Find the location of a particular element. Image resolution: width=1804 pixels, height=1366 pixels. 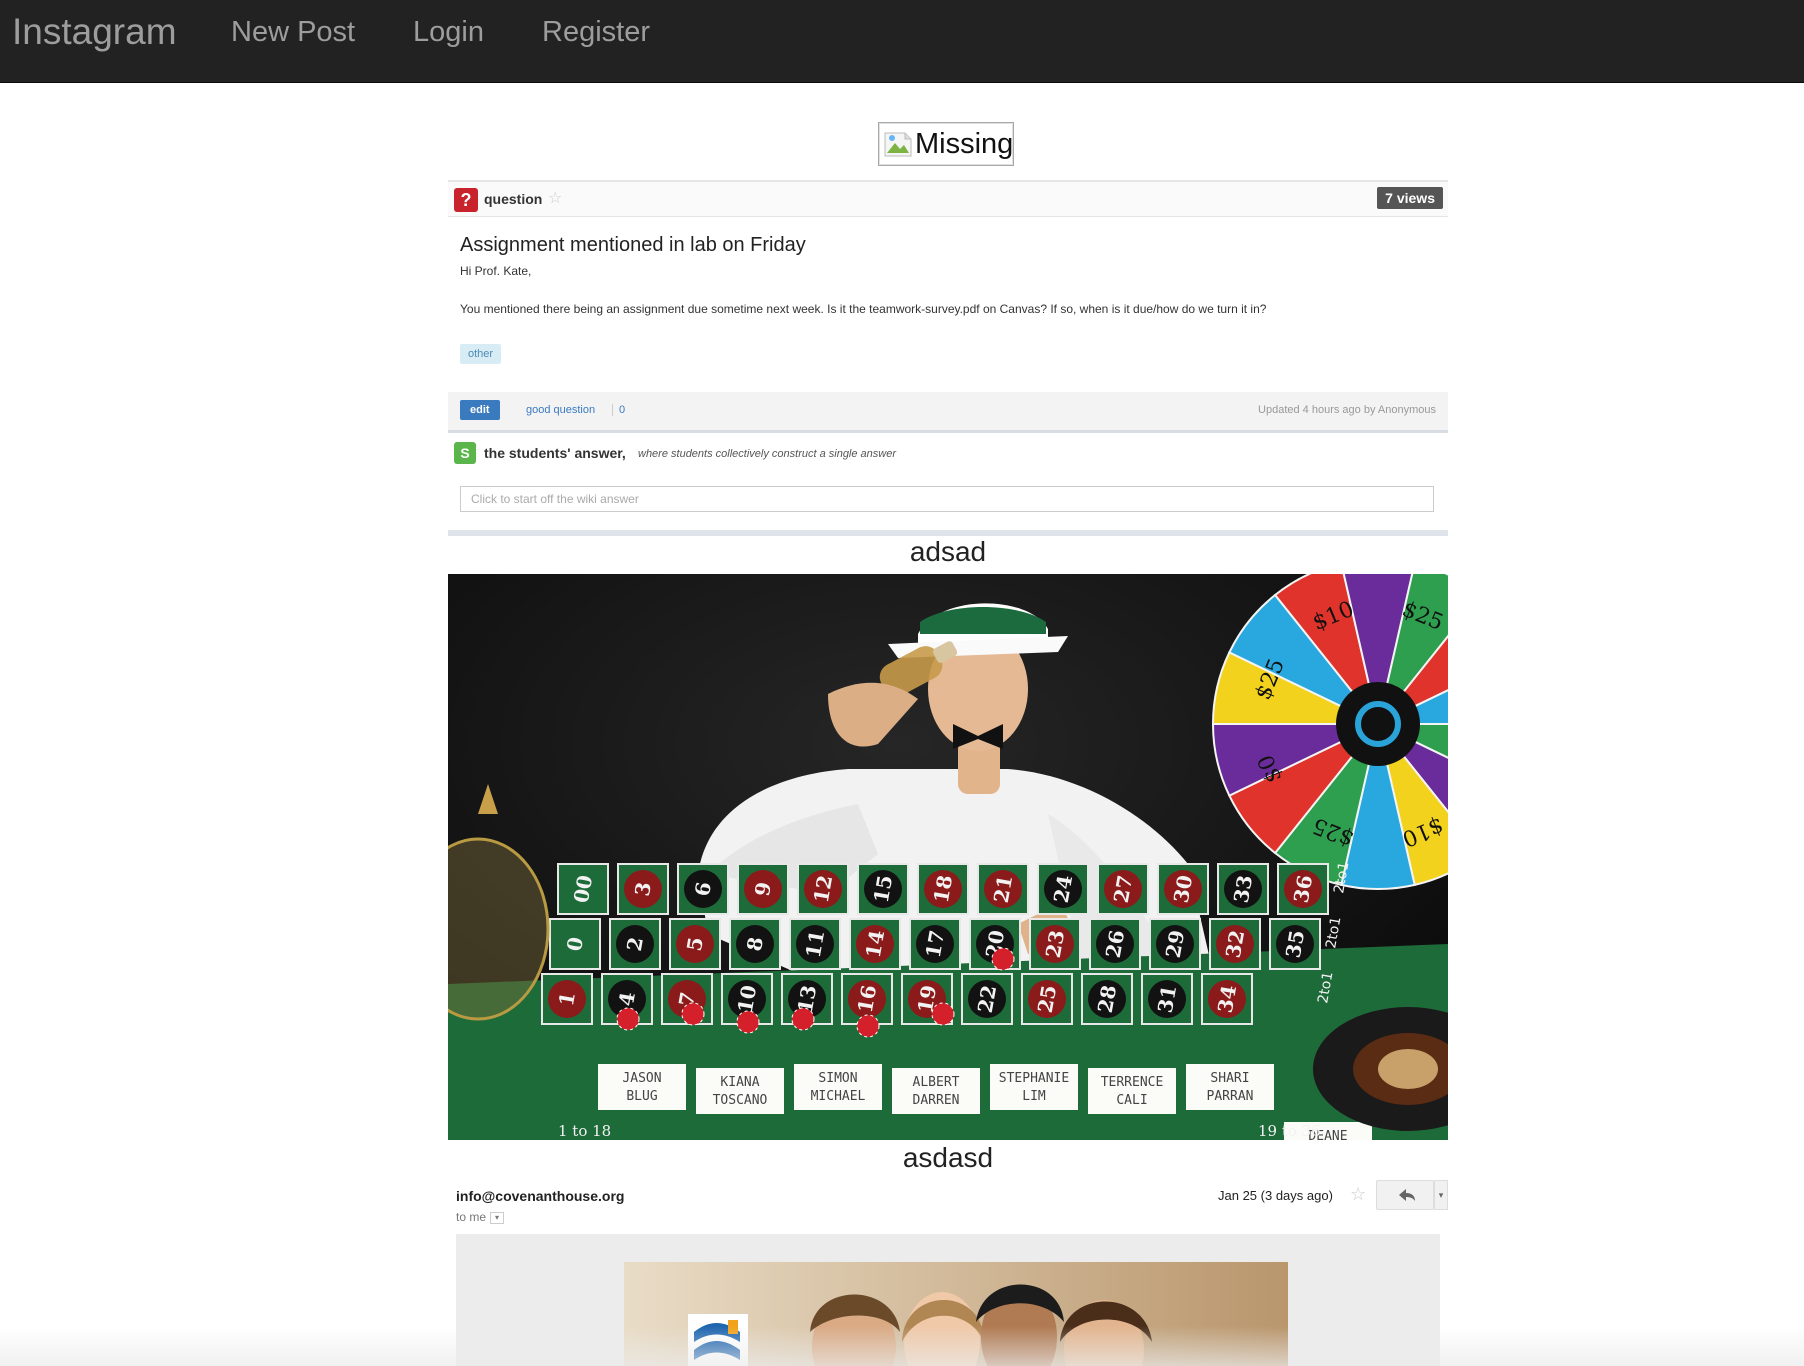

name-card-text: JASON is located at coordinates (641, 1078).